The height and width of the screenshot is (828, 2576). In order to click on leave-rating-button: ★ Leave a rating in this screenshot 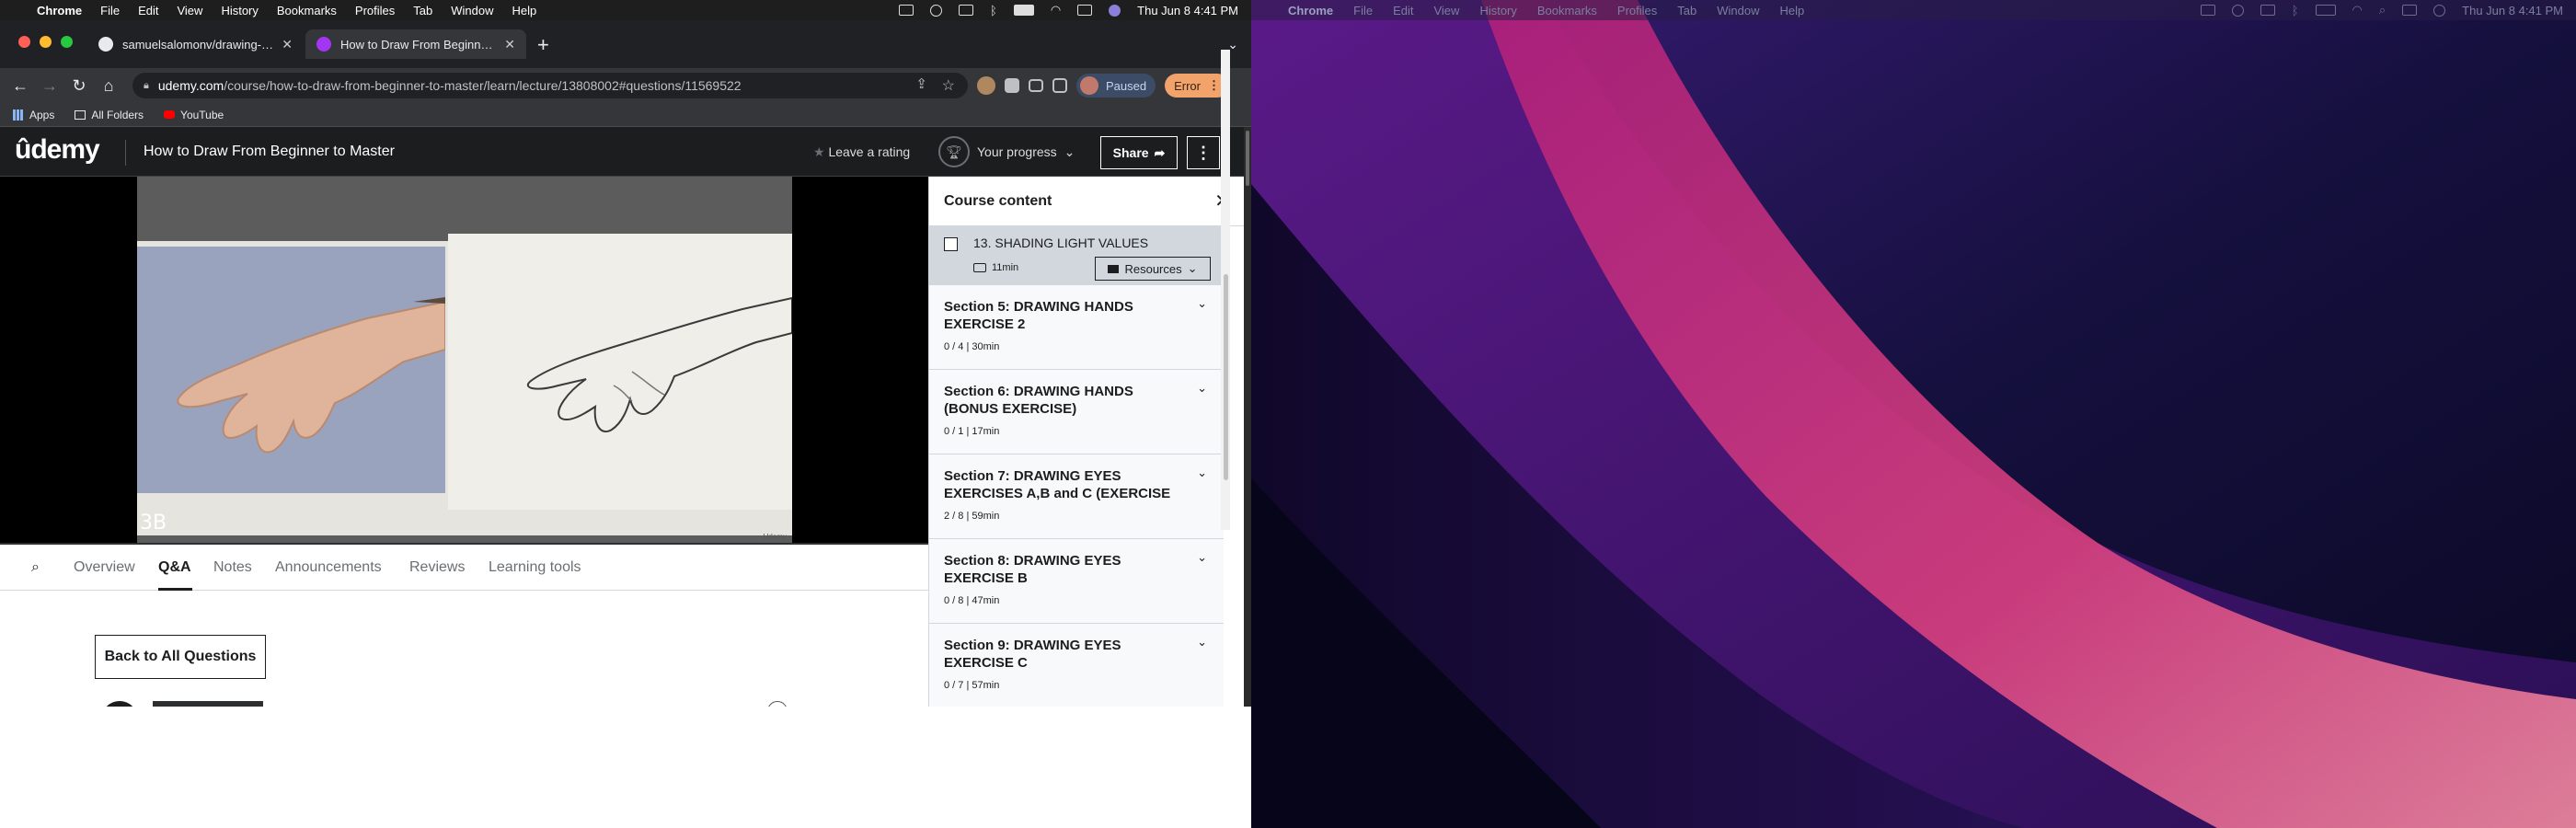, I will do `click(861, 152)`.